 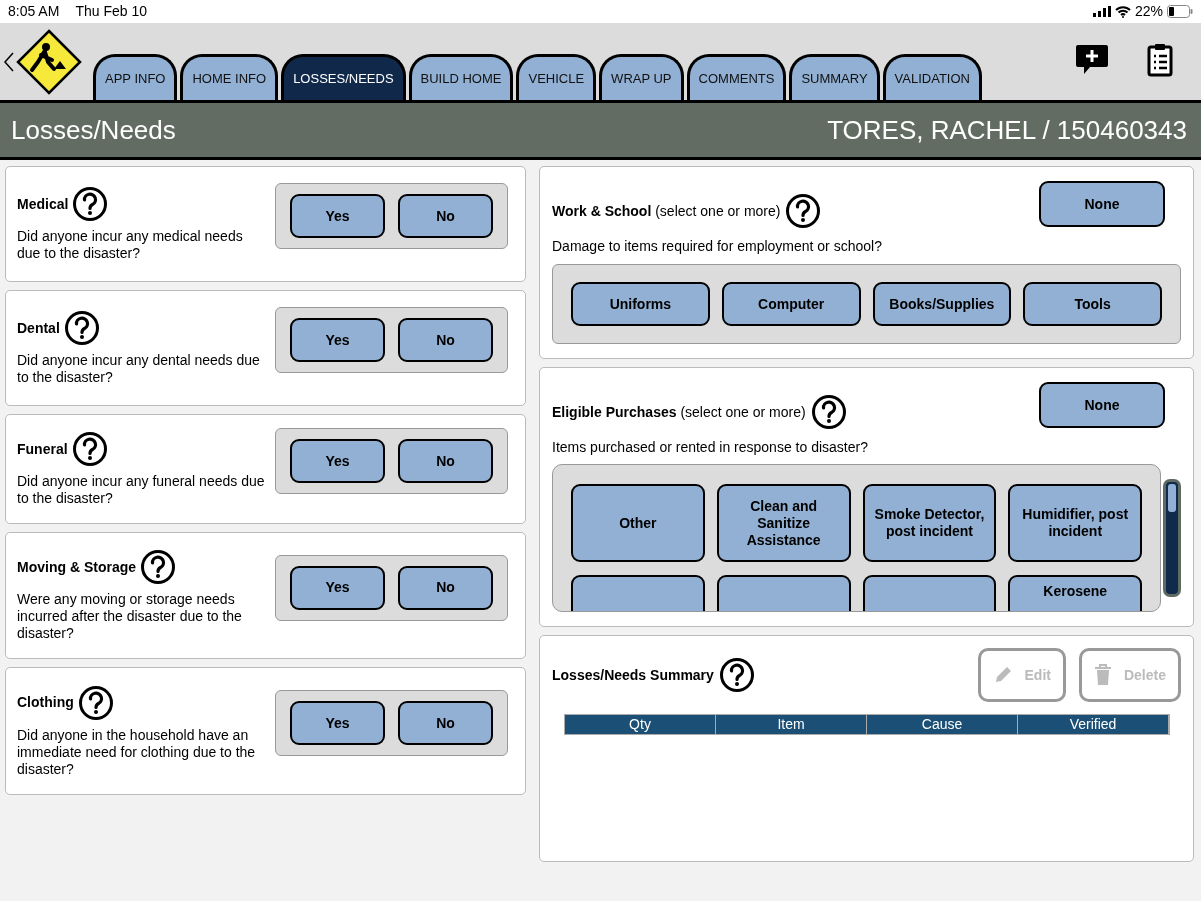 I want to click on question-title: Dental, so click(x=38, y=328).